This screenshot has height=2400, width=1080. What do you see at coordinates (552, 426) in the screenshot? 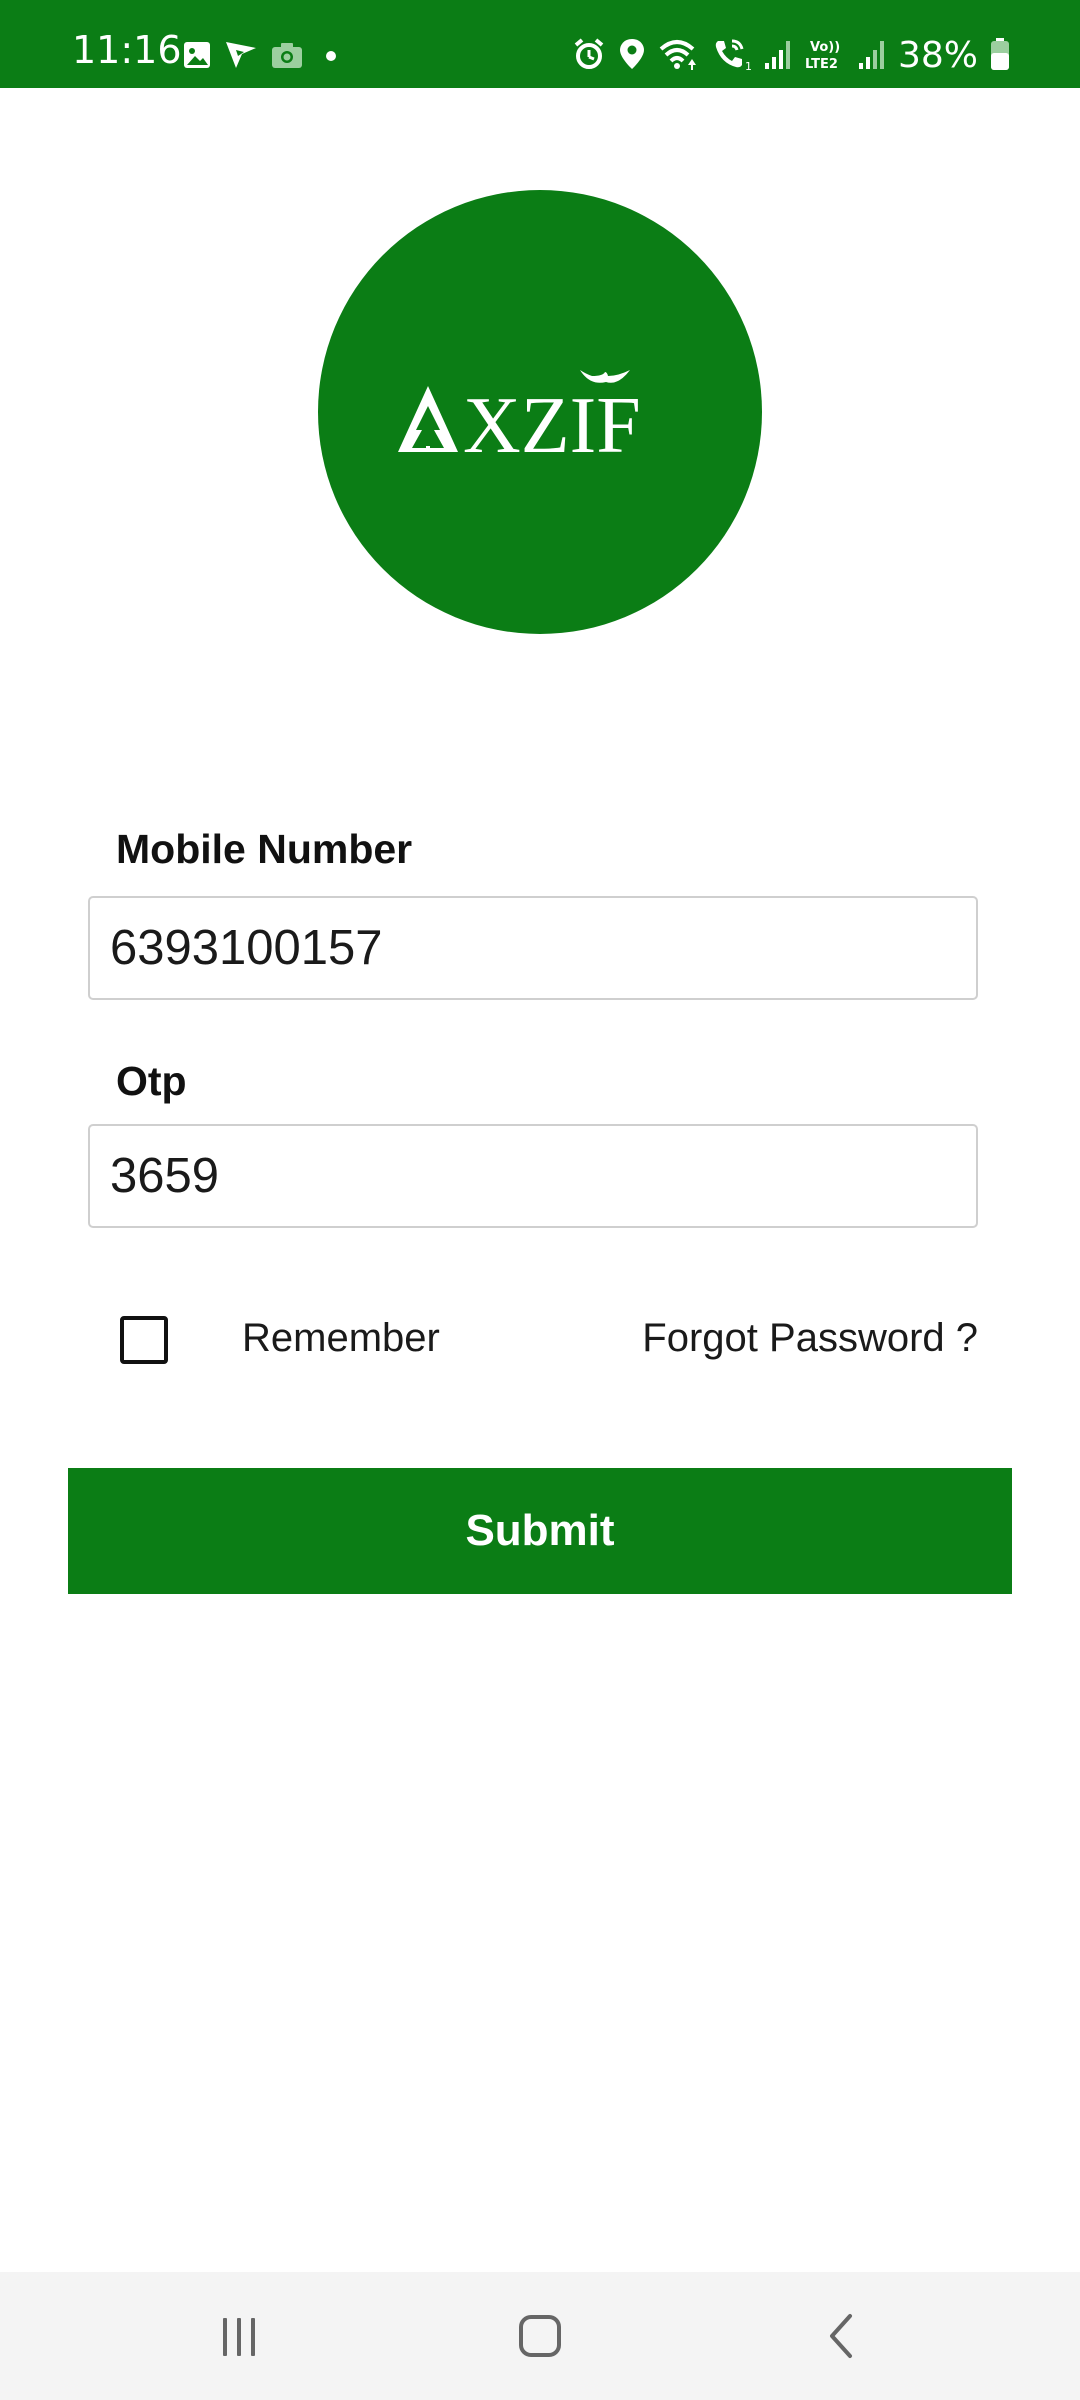
I see `logo-wordmark: XZIF` at bounding box center [552, 426].